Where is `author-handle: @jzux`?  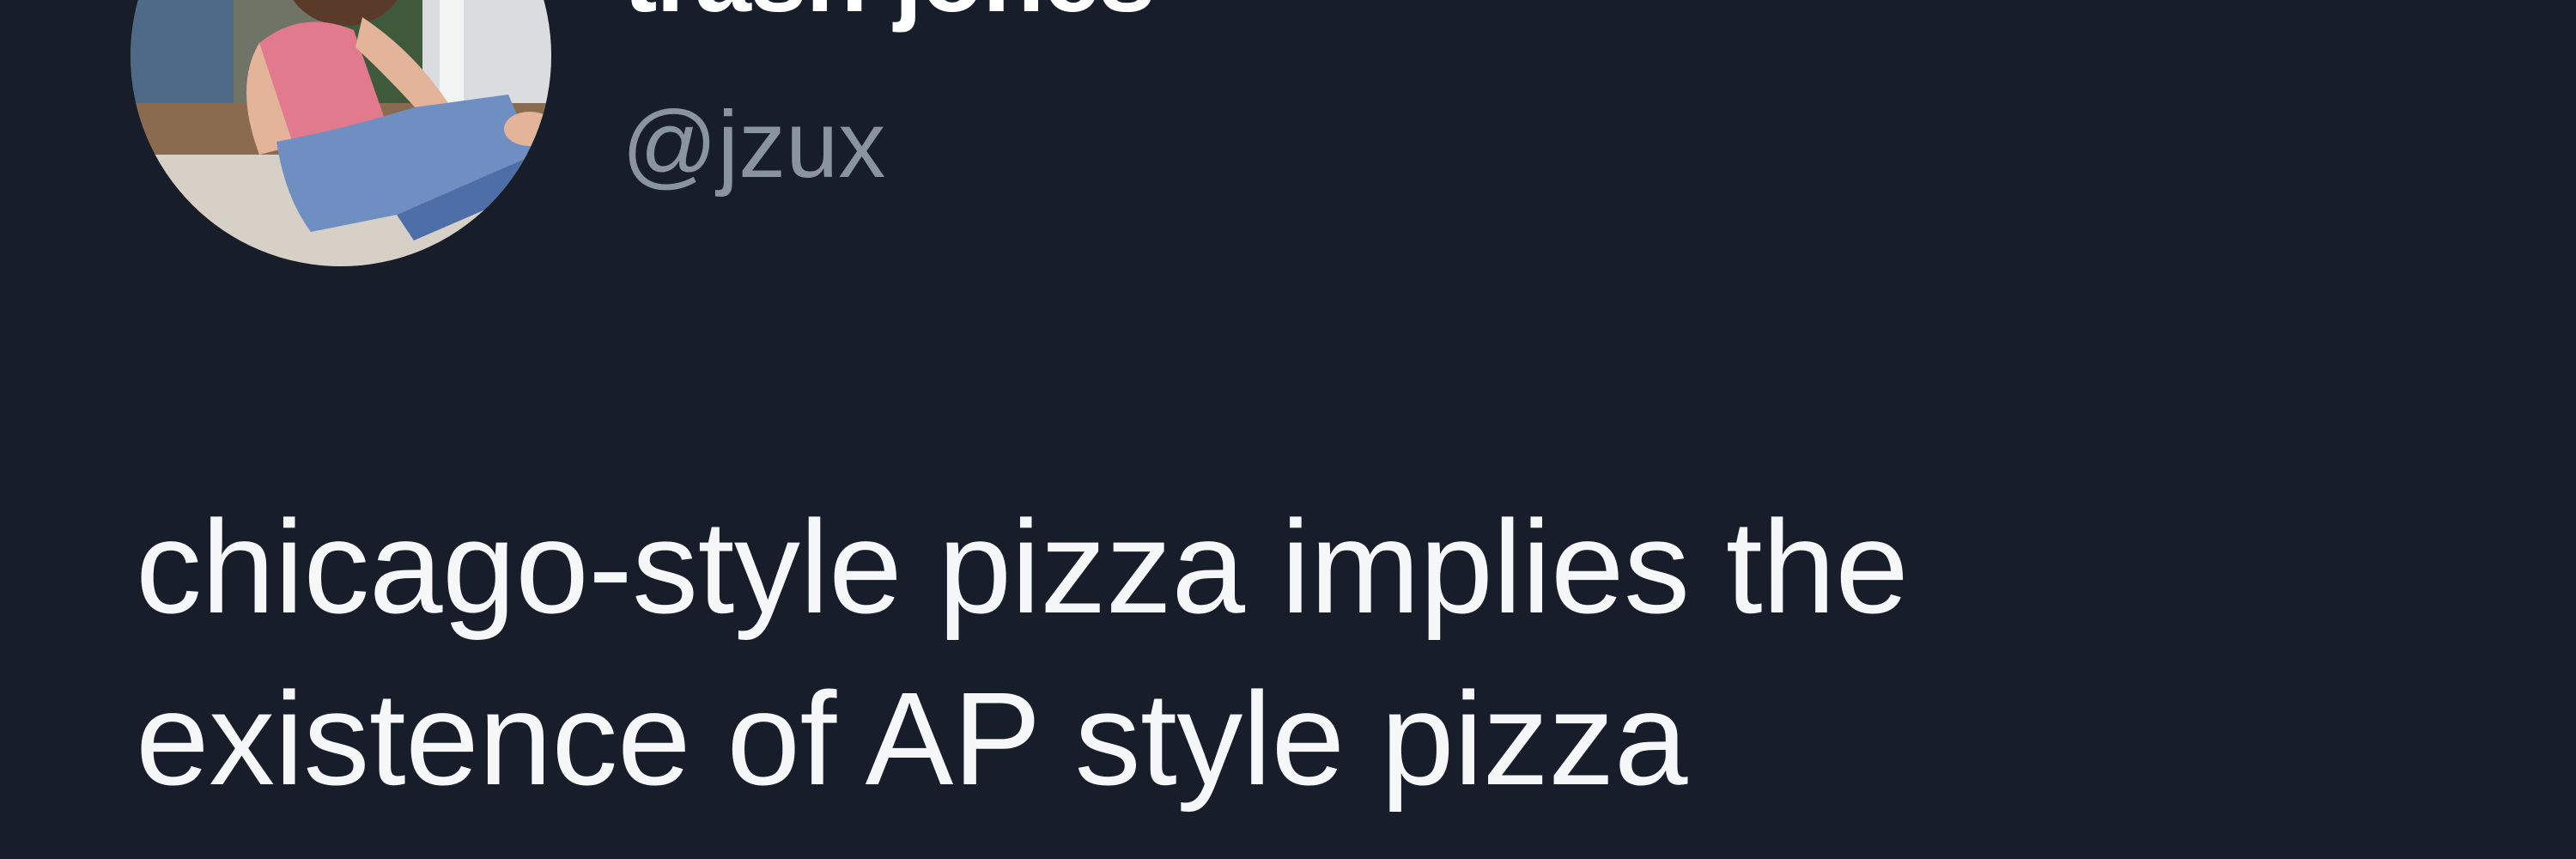
author-handle: @jzux is located at coordinates (753, 145).